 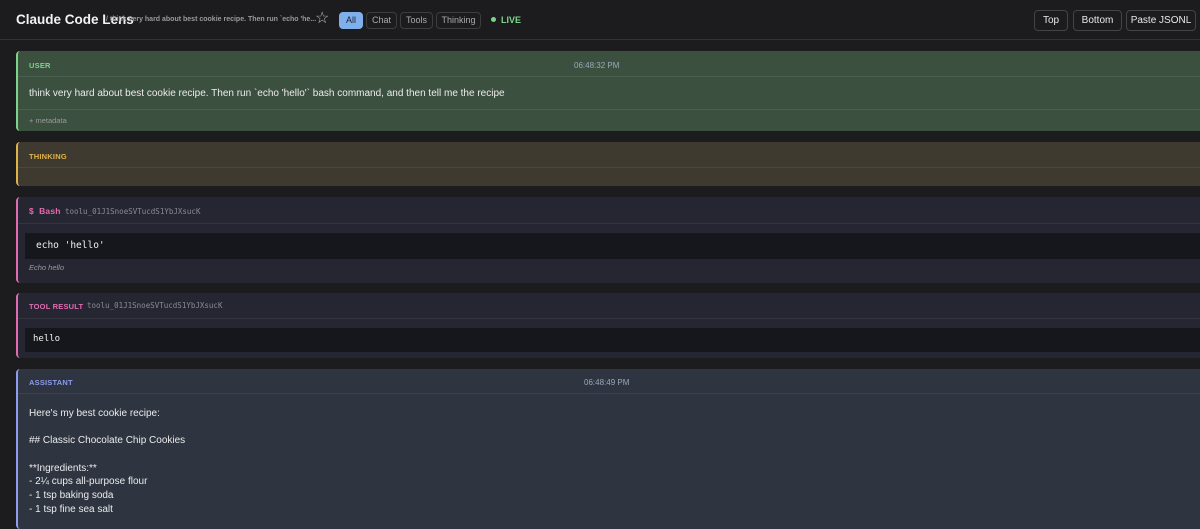 I want to click on scroll-bottom-button: Bottom, so click(x=1097, y=20).